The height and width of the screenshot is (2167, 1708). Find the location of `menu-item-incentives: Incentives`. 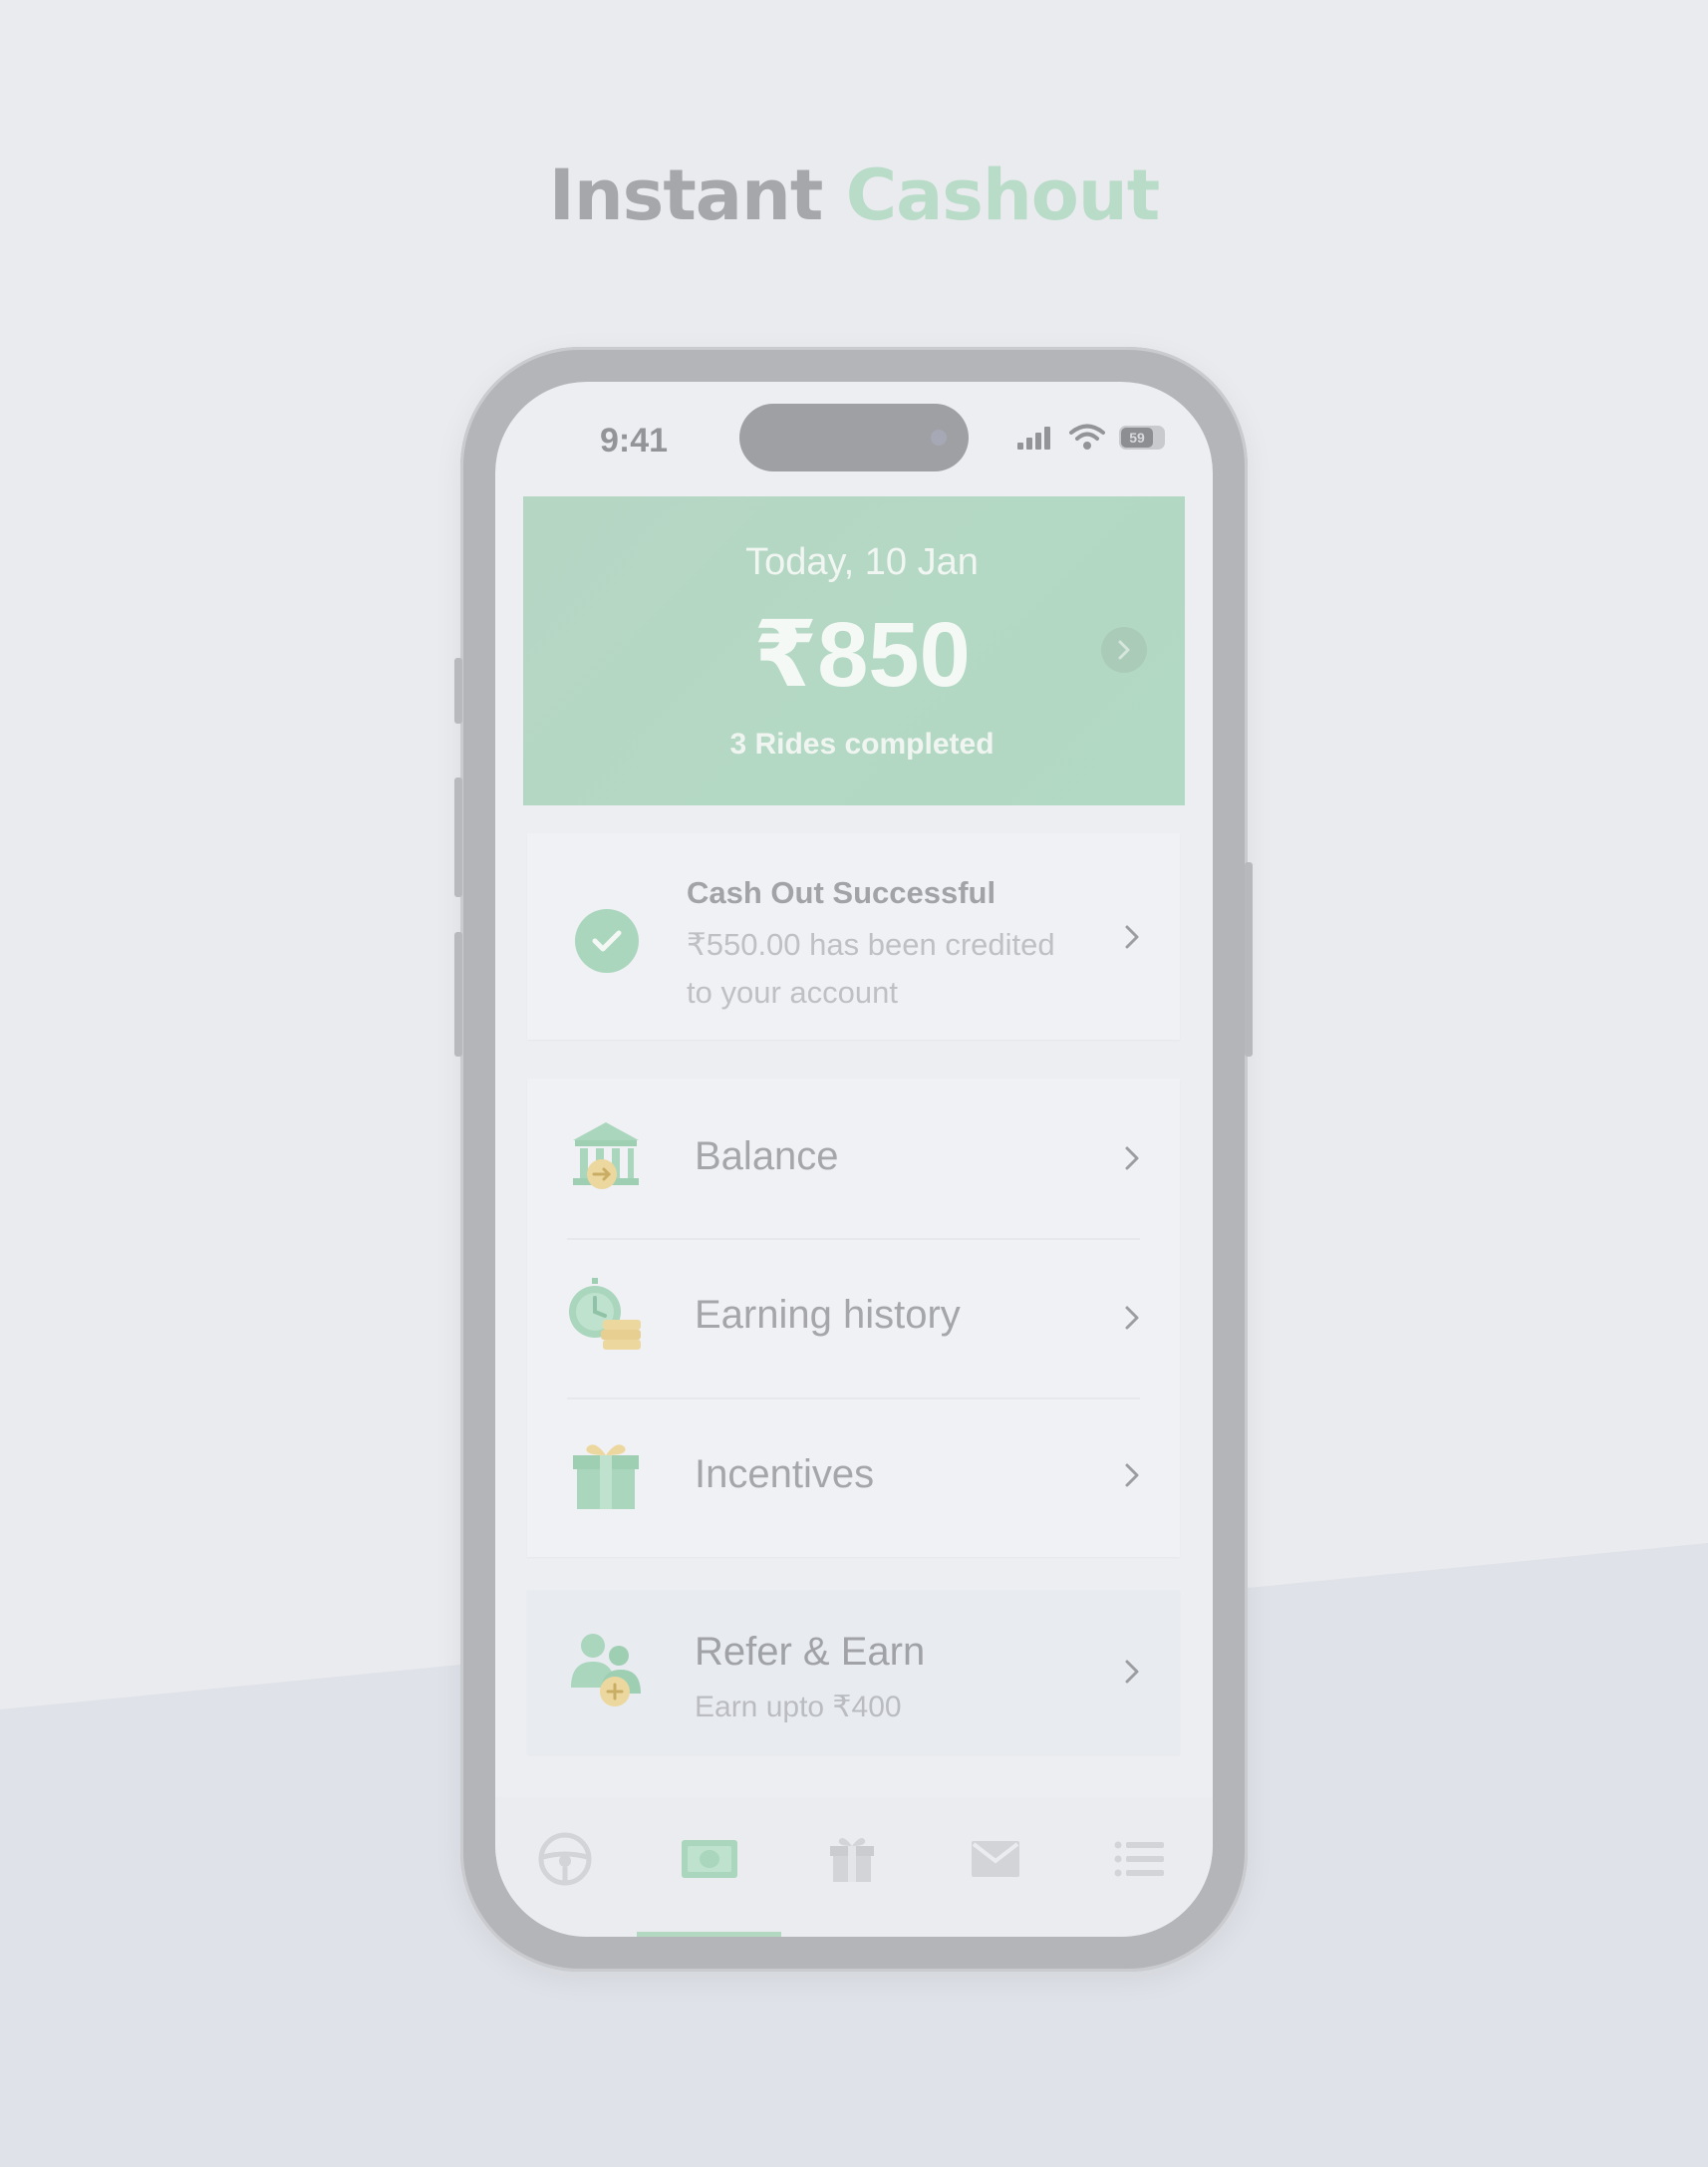

menu-item-incentives: Incentives is located at coordinates (853, 1477).